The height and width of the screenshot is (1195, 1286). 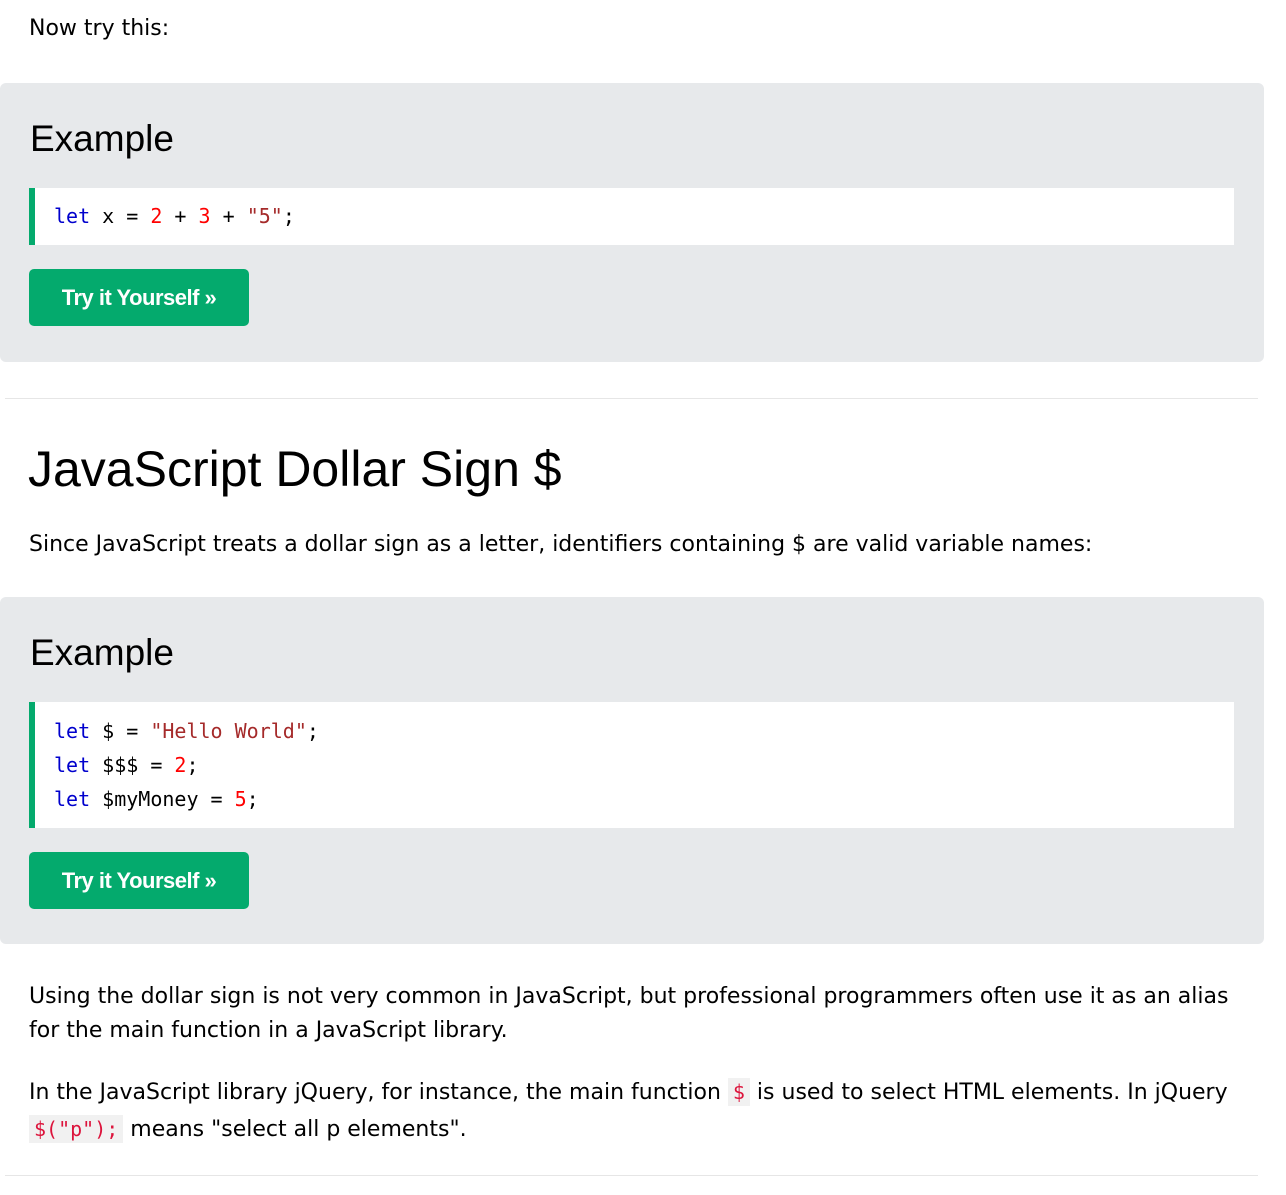 I want to click on code-block: let x = 2 + 3 + "5";, so click(x=631, y=216).